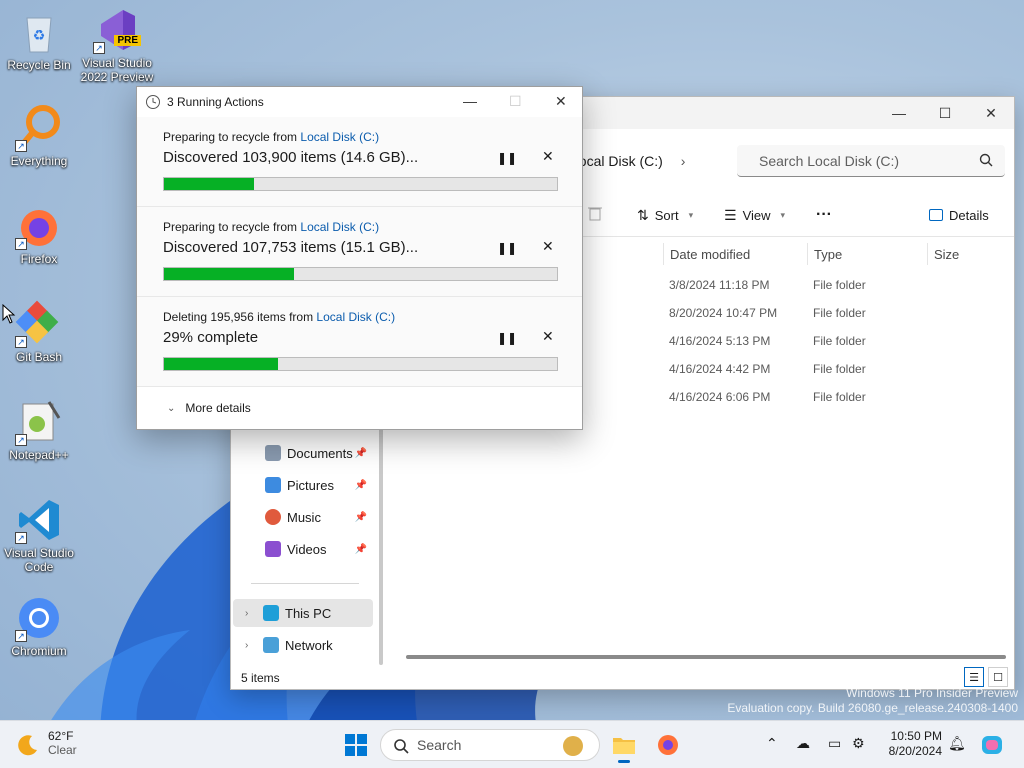 This screenshot has height=768, width=1024. Describe the element at coordinates (211, 337) in the screenshot. I see `operation-status: 29% complete` at that location.